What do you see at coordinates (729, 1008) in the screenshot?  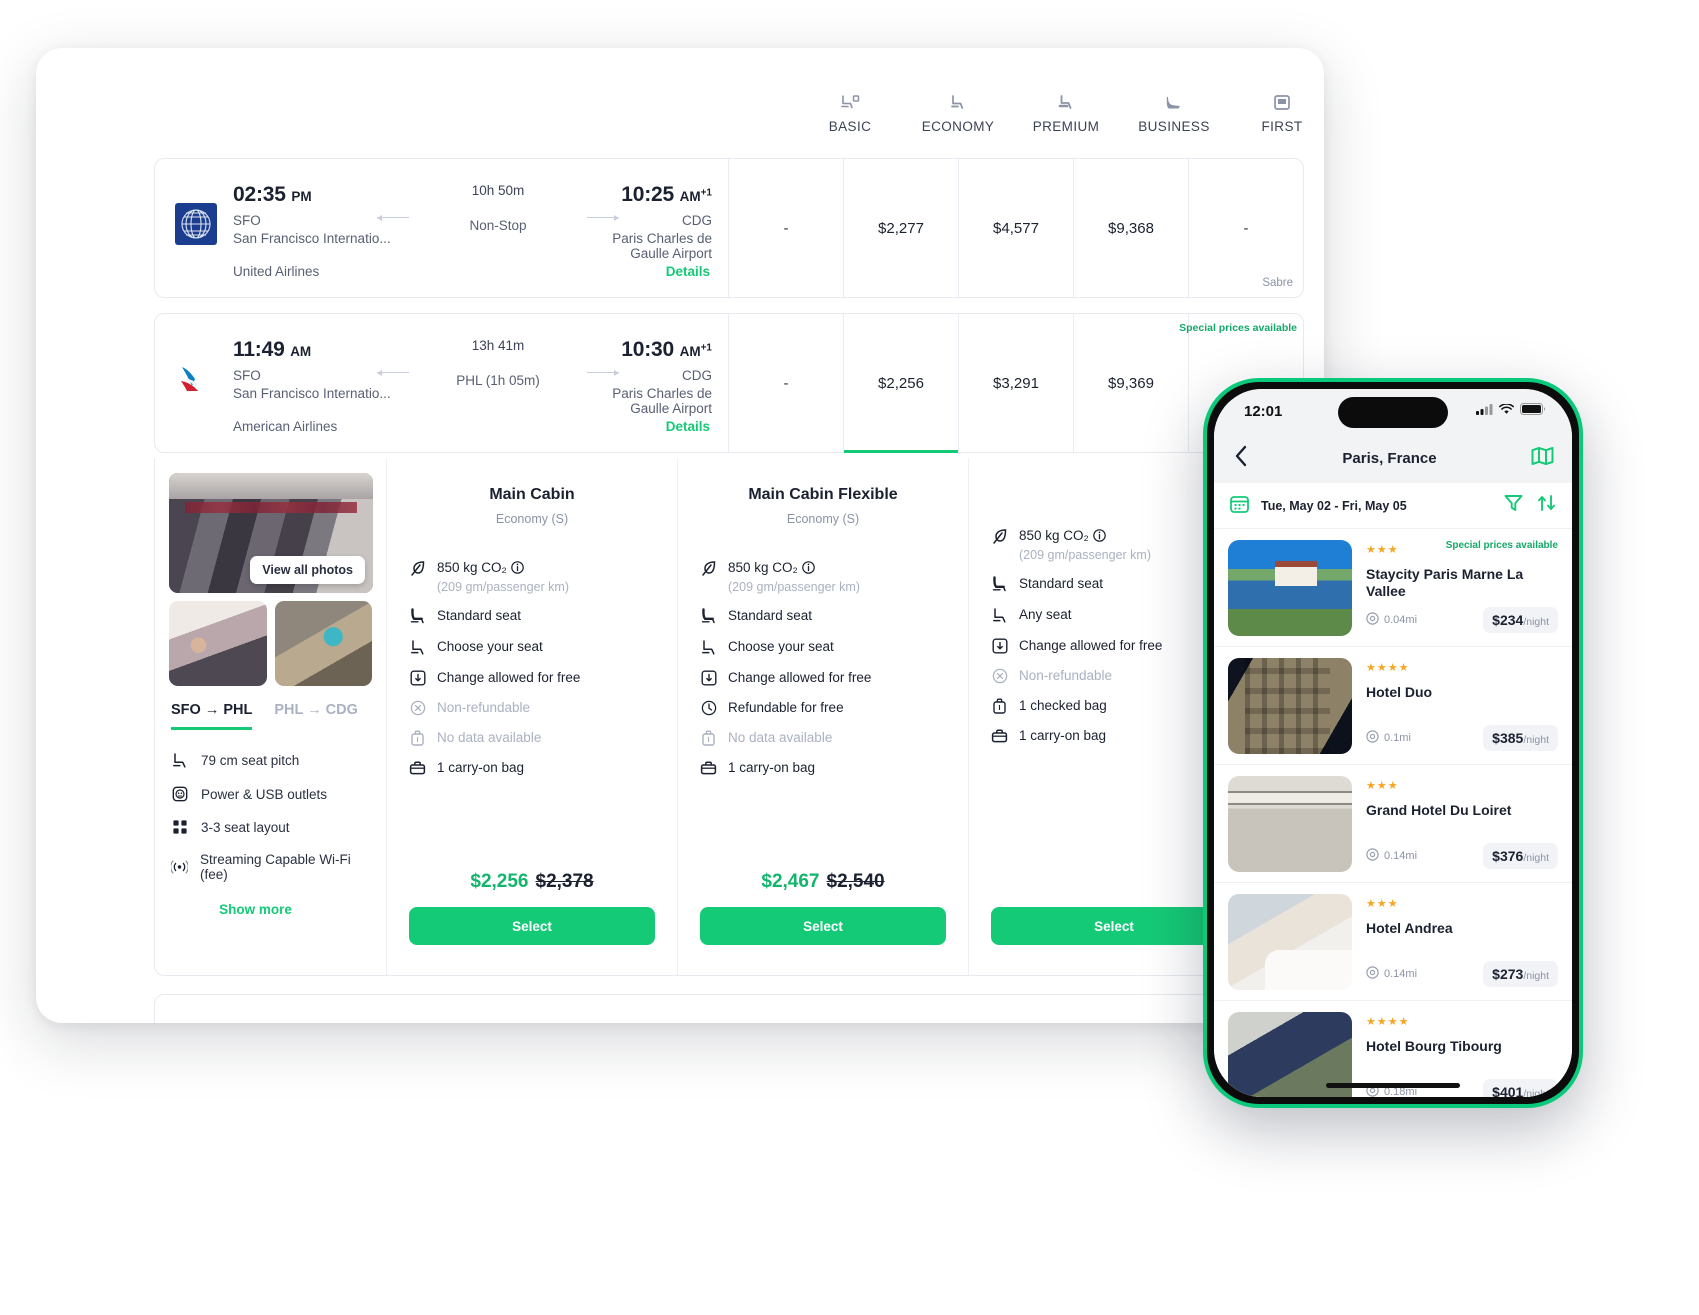 I see `next-flight-row-placeholder` at bounding box center [729, 1008].